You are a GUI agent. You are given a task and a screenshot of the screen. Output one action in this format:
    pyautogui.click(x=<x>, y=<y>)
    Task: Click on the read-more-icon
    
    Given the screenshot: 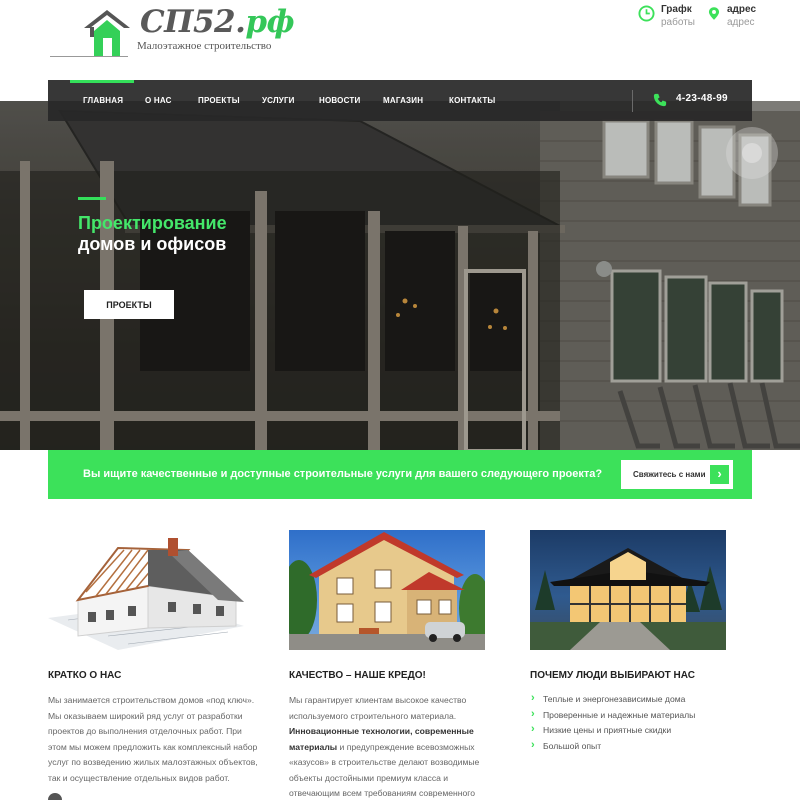 What is the action you would take?
    pyautogui.click(x=55, y=796)
    